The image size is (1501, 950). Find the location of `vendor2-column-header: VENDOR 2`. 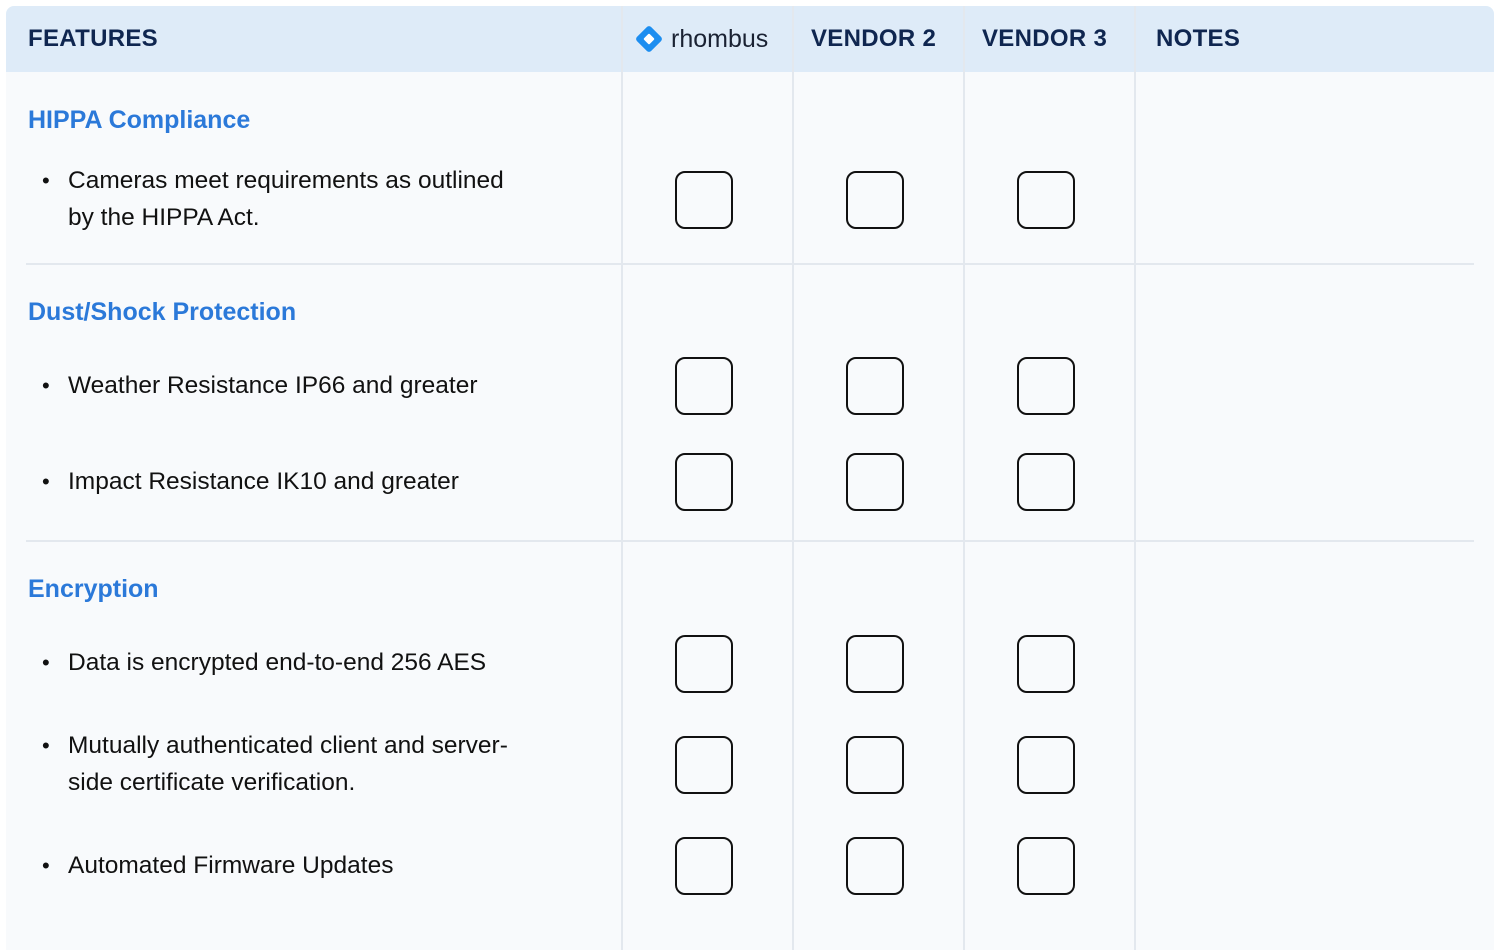

vendor2-column-header: VENDOR 2 is located at coordinates (874, 38).